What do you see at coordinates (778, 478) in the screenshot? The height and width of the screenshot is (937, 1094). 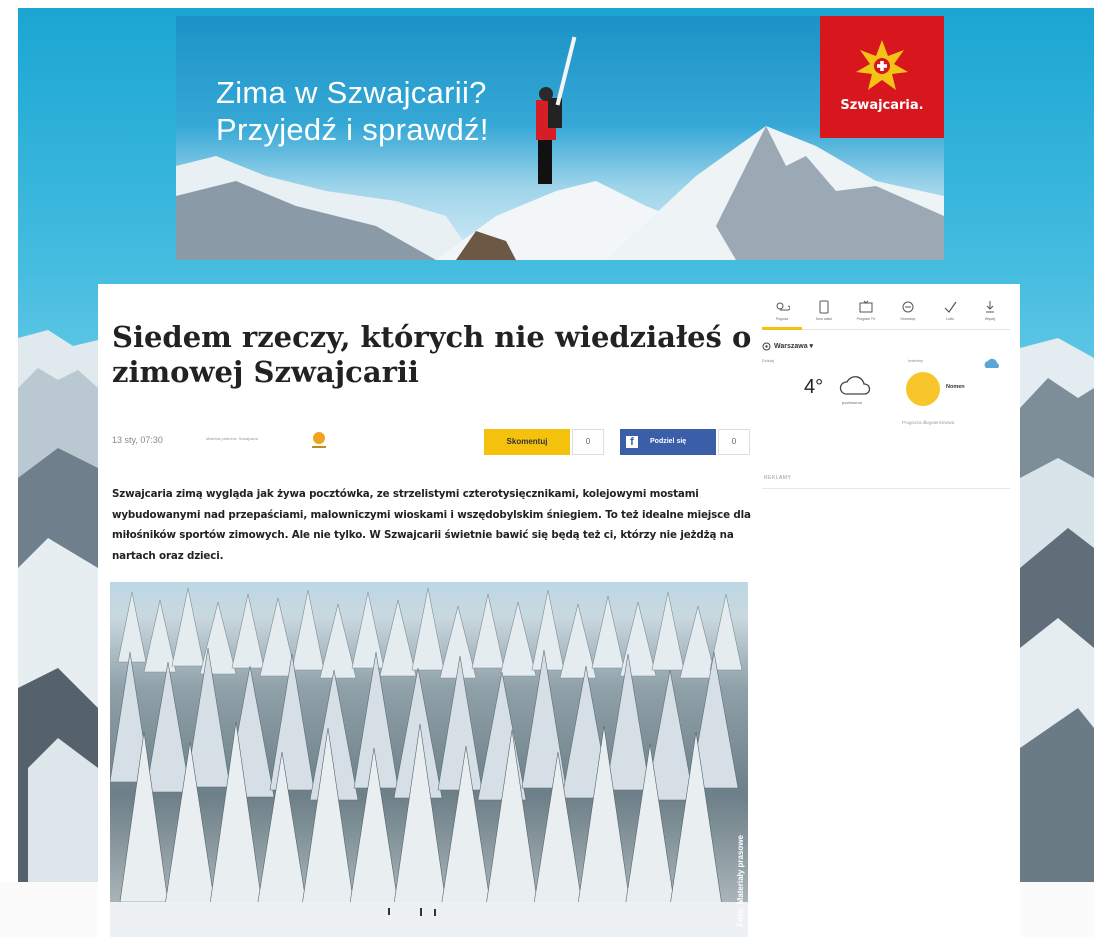 I see `ads-label: REKLAMY` at bounding box center [778, 478].